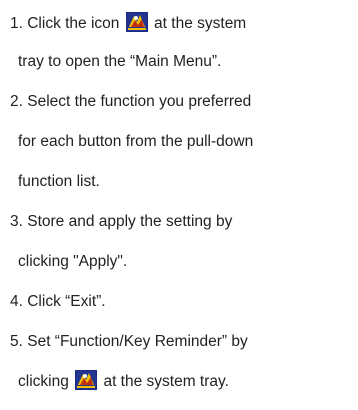 The image size is (358, 410). What do you see at coordinates (65, 23) in the screenshot?
I see `step-1-prefix: 1. Click the icon` at bounding box center [65, 23].